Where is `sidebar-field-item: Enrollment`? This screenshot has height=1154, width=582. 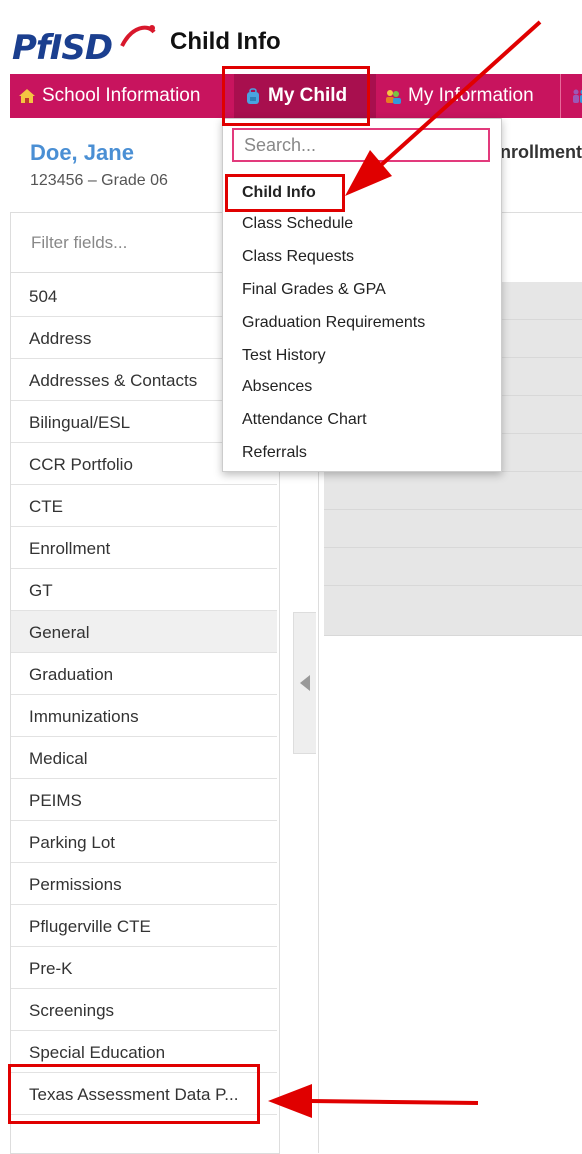 sidebar-field-item: Enrollment is located at coordinates (144, 548).